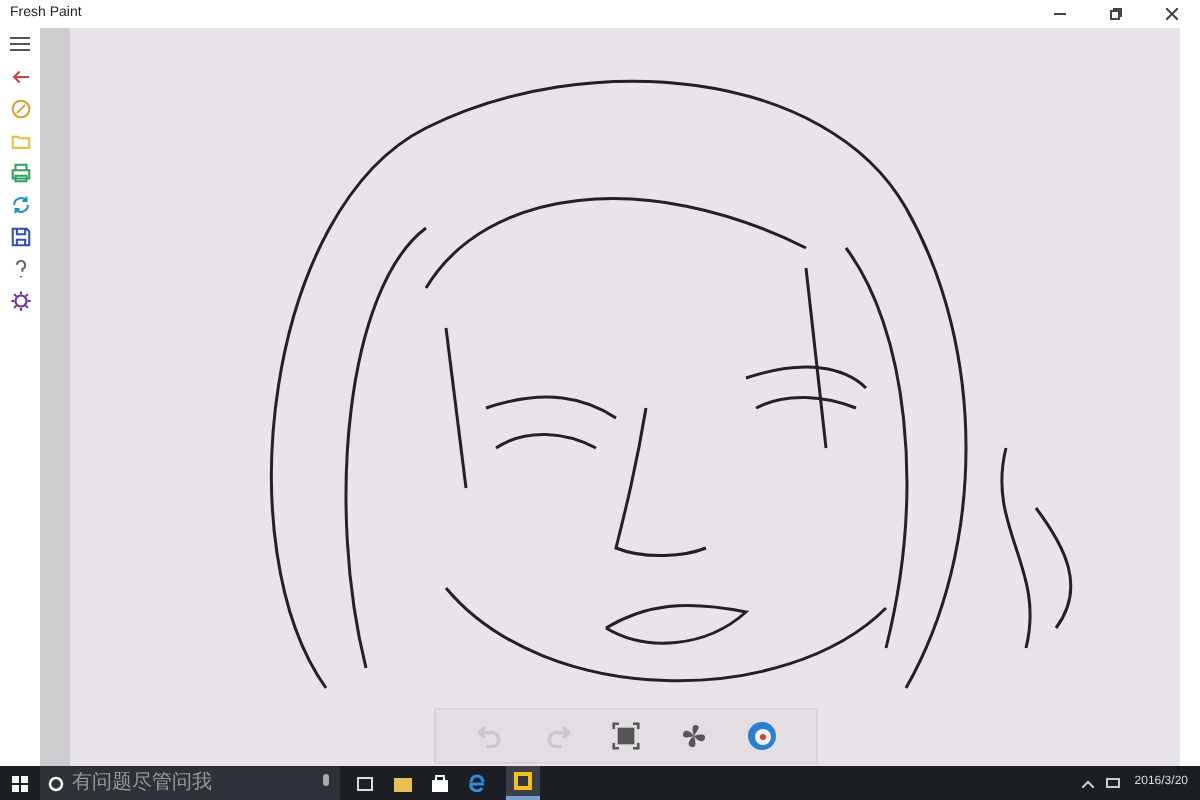 The height and width of the screenshot is (800, 1200). What do you see at coordinates (440, 783) in the screenshot?
I see `shopping-bag-icon` at bounding box center [440, 783].